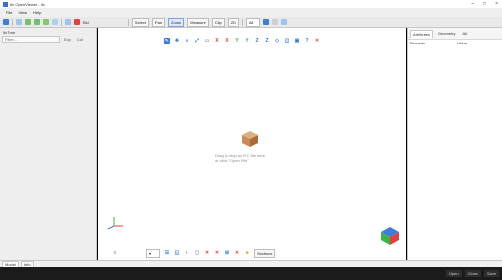 The image size is (502, 280). I want to click on view-select: All, so click(252, 22).